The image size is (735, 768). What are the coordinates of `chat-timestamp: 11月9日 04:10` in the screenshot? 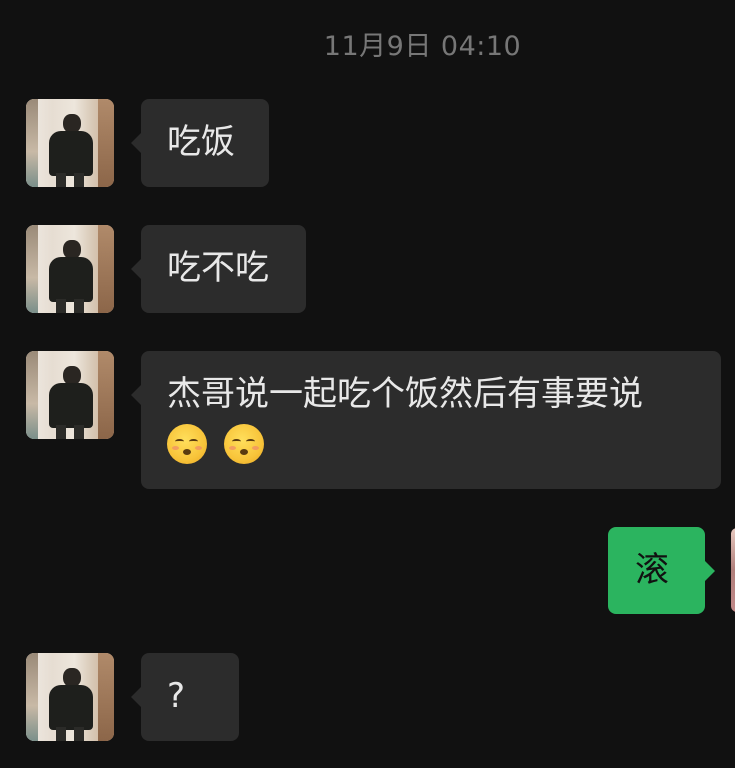 It's located at (422, 46).